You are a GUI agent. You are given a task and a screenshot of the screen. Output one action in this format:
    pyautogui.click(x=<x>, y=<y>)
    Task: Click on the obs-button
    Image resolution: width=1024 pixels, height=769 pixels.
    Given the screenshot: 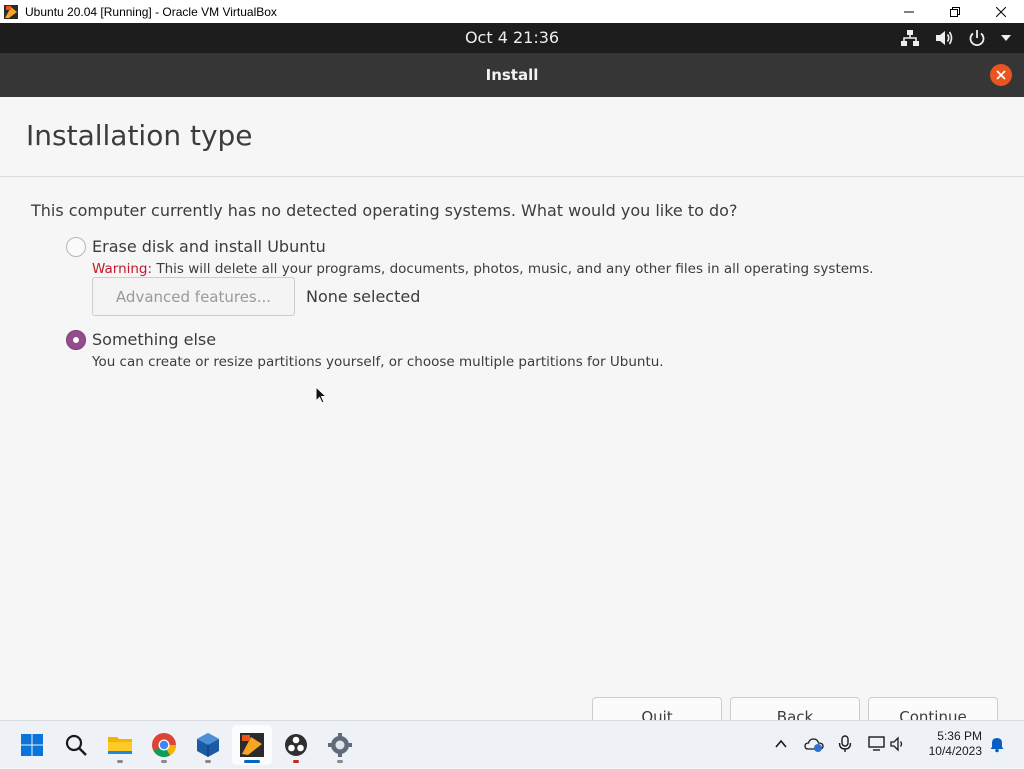 What is the action you would take?
    pyautogui.click(x=296, y=745)
    